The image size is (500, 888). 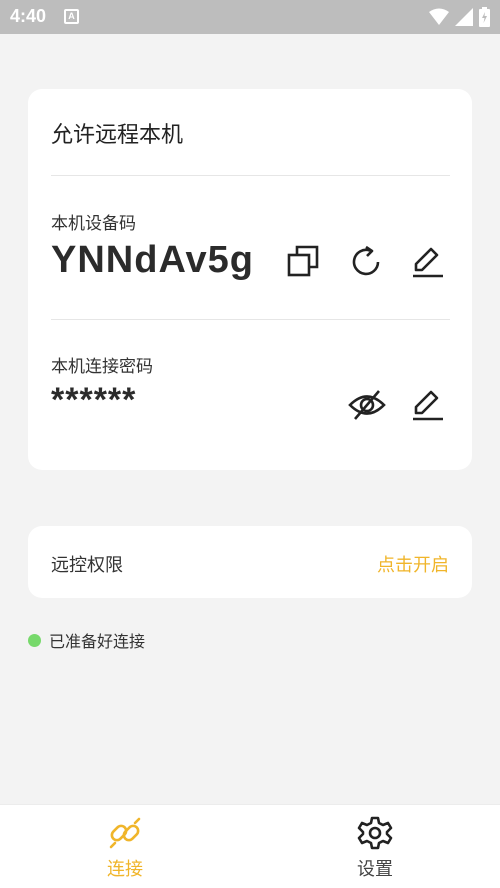 I want to click on refresh-icon, so click(x=366, y=260).